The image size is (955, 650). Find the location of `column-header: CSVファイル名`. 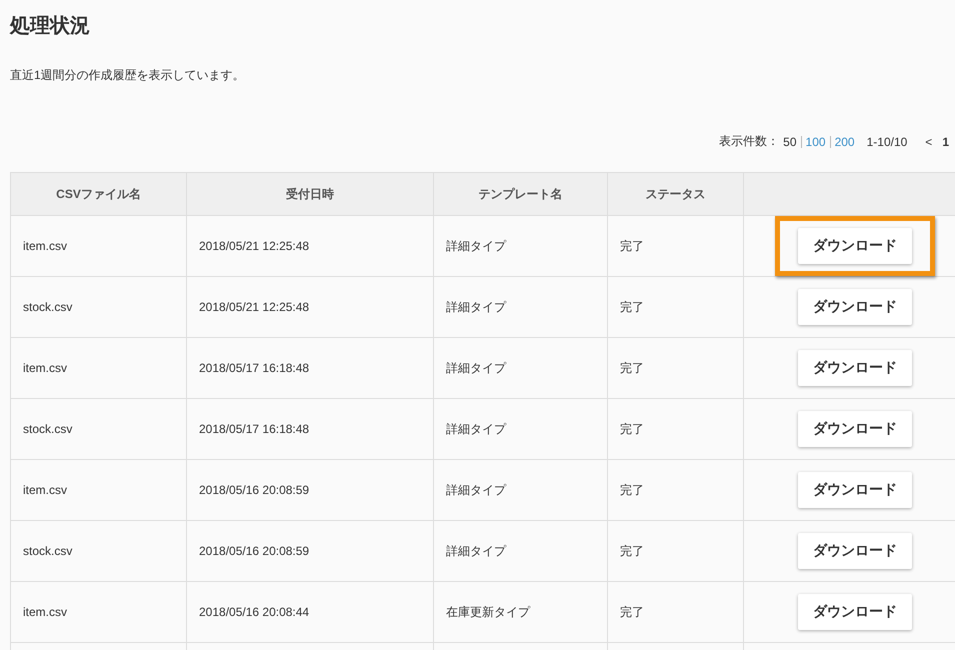

column-header: CSVファイル名 is located at coordinates (98, 194).